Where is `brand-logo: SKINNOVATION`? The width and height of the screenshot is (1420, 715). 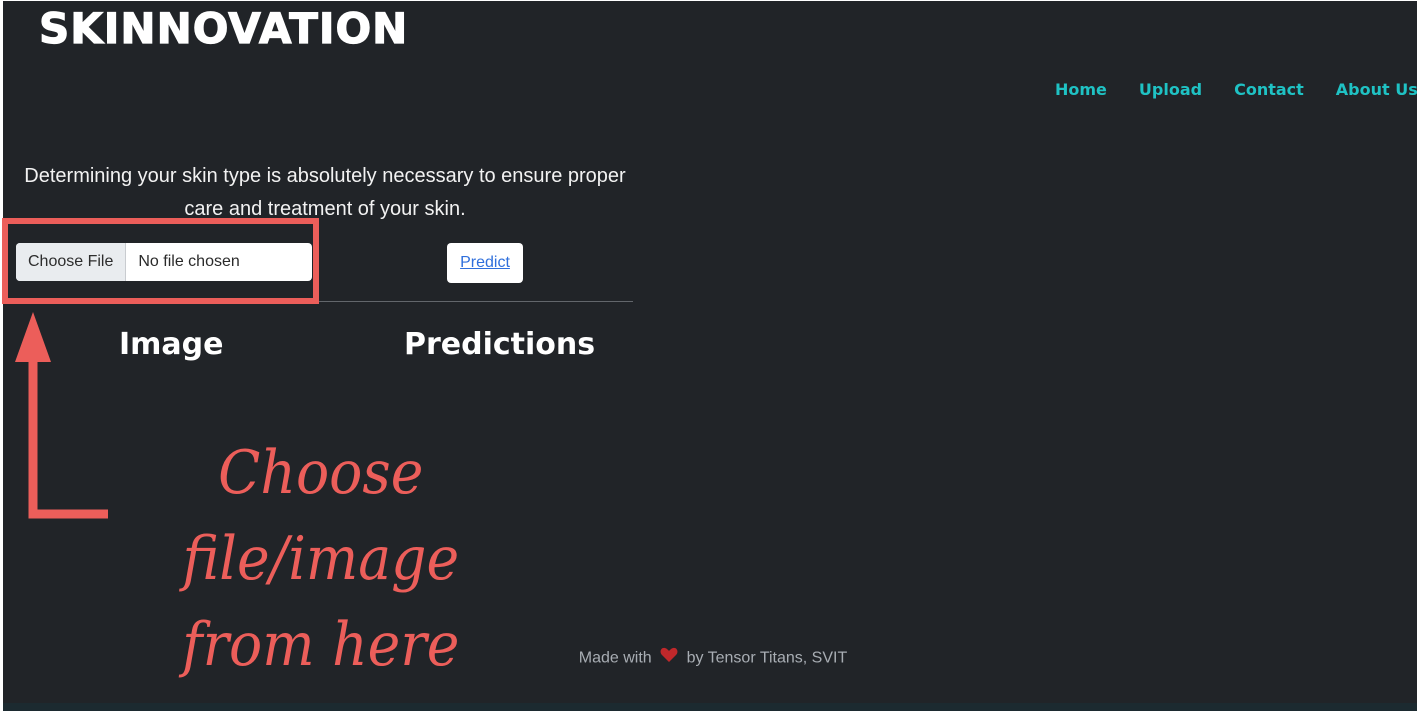
brand-logo: SKINNOVATION is located at coordinates (223, 29).